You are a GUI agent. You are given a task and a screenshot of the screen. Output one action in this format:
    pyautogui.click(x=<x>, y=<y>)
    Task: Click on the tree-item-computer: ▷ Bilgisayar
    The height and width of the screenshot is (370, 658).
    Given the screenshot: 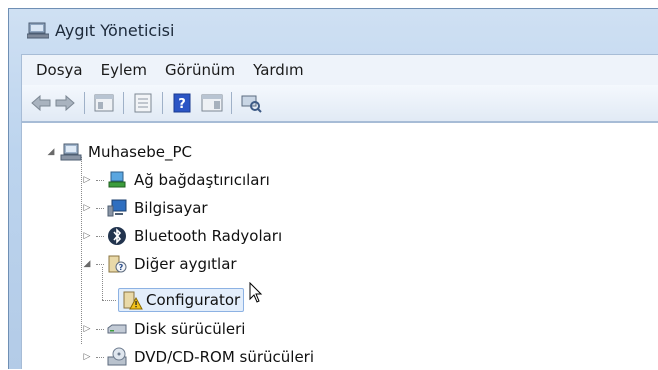 What is the action you would take?
    pyautogui.click(x=145, y=208)
    